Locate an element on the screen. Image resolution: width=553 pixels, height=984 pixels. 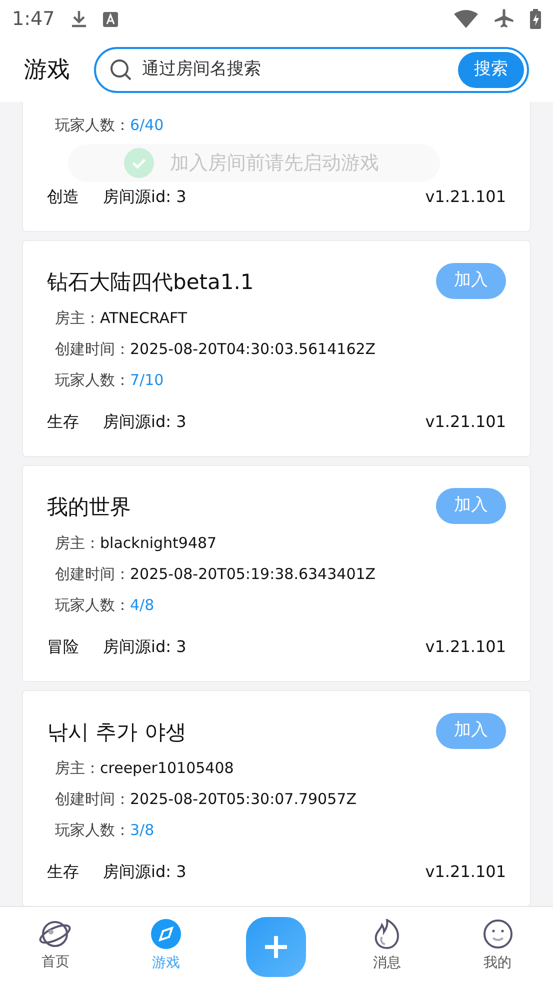
game-mode: 冒险 is located at coordinates (63, 647).